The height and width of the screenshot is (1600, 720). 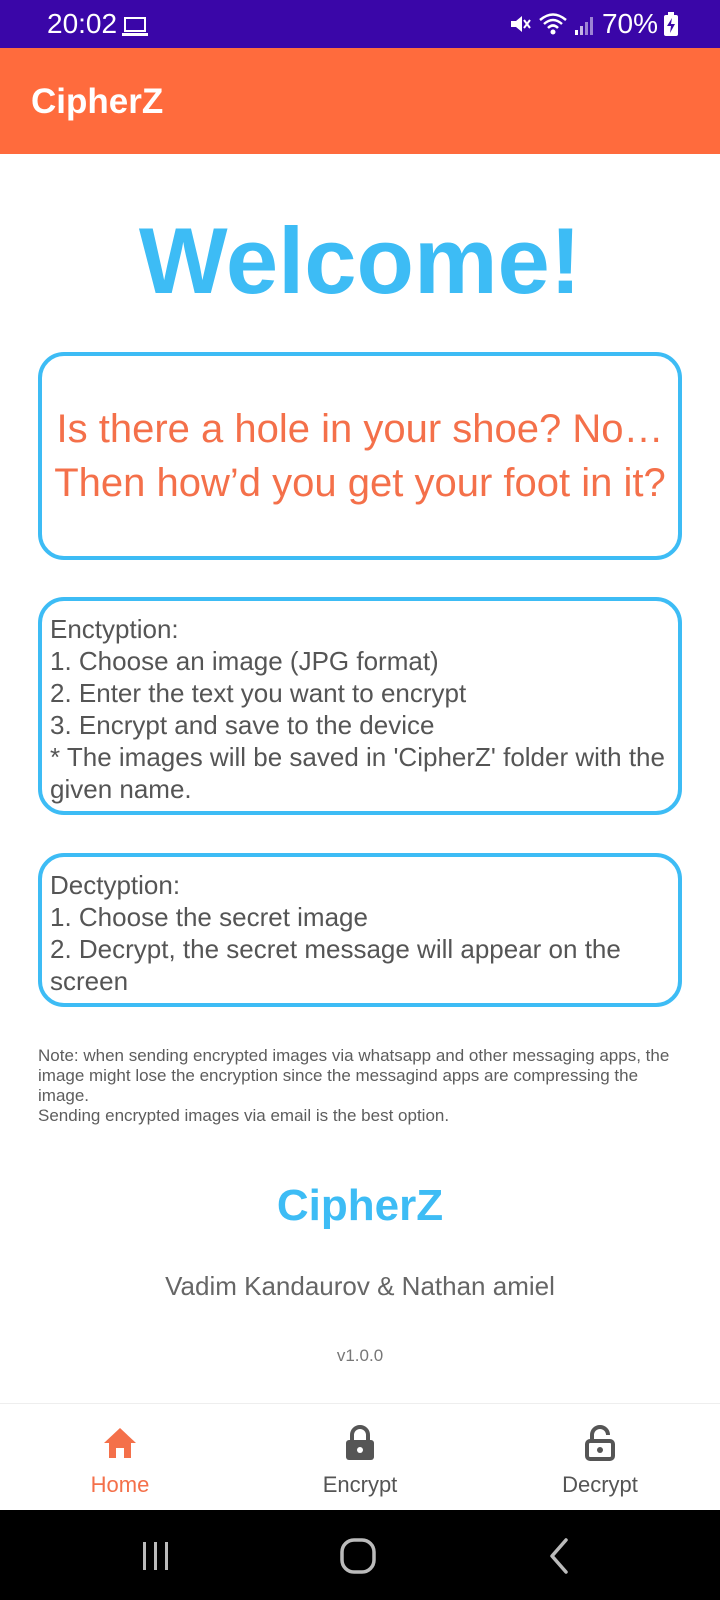 I want to click on lock-icon, so click(x=360, y=1442).